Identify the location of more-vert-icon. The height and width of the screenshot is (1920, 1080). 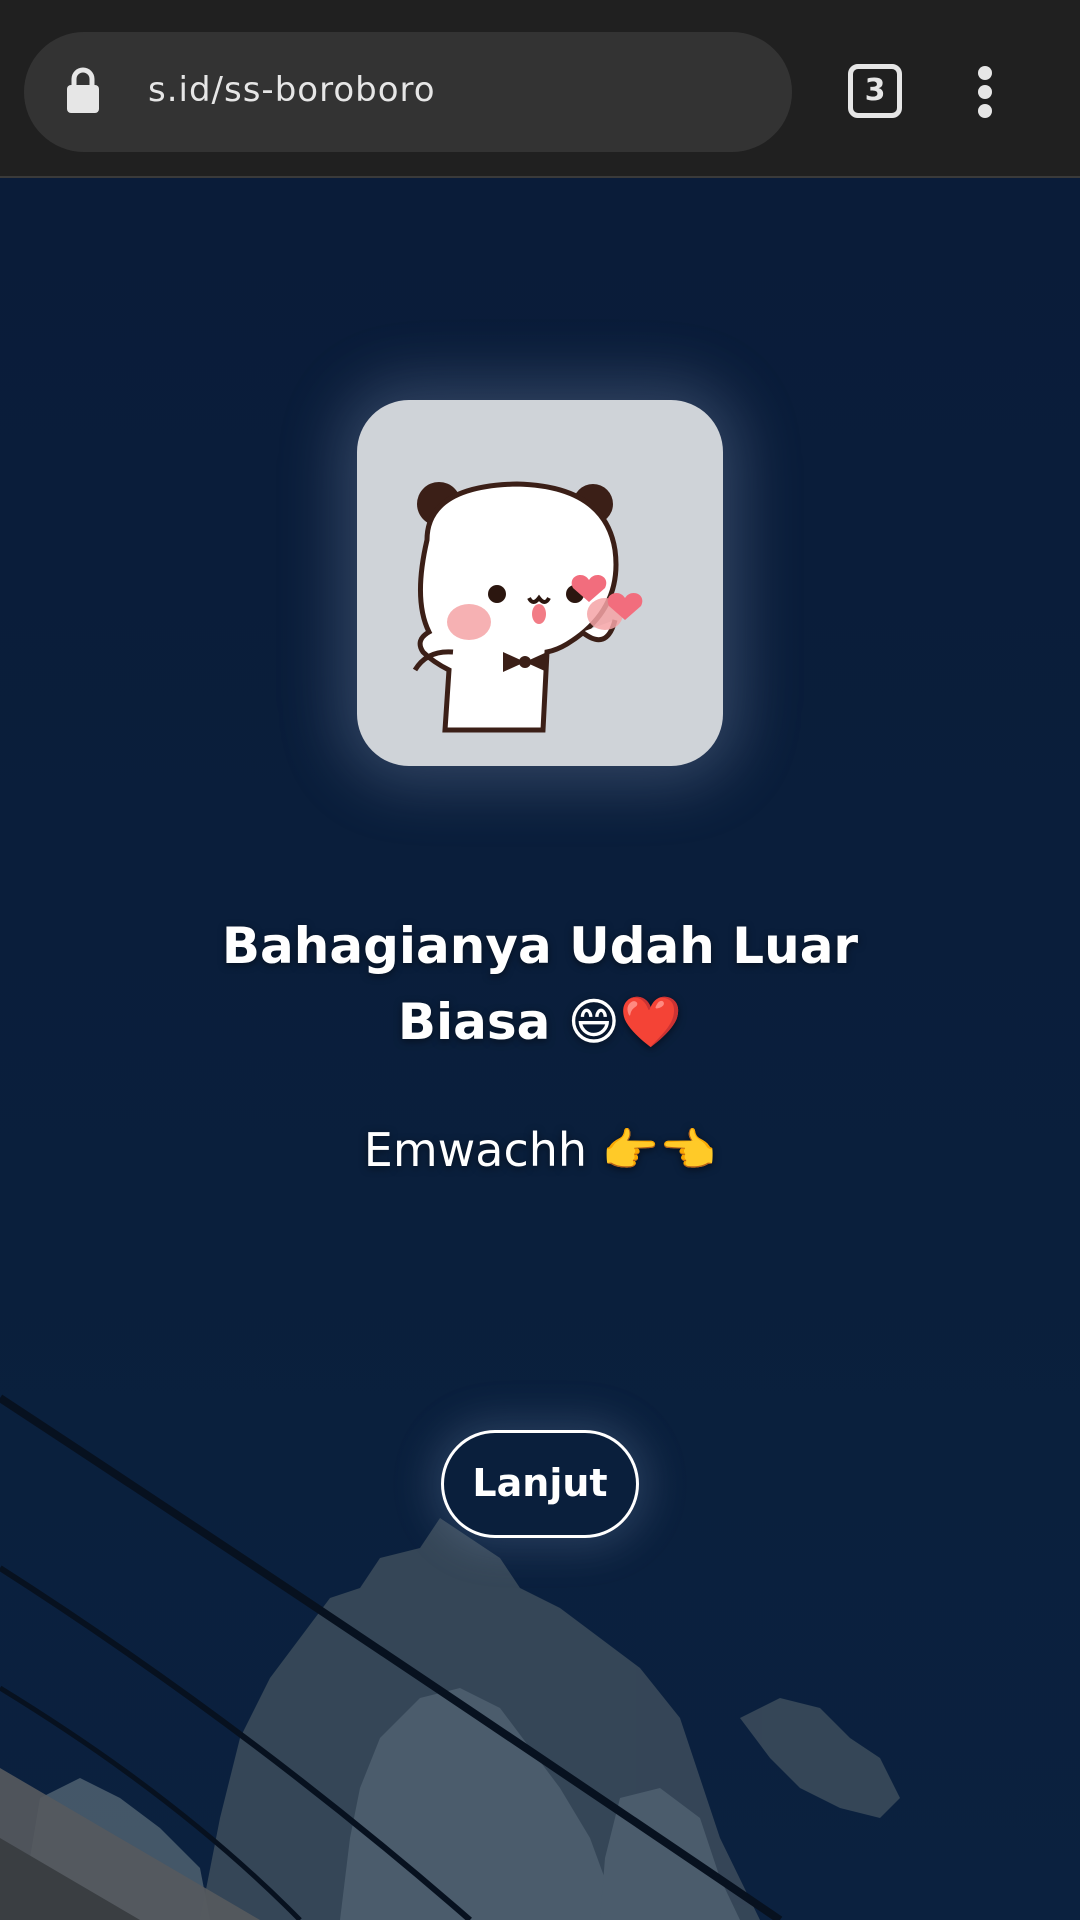
(985, 92).